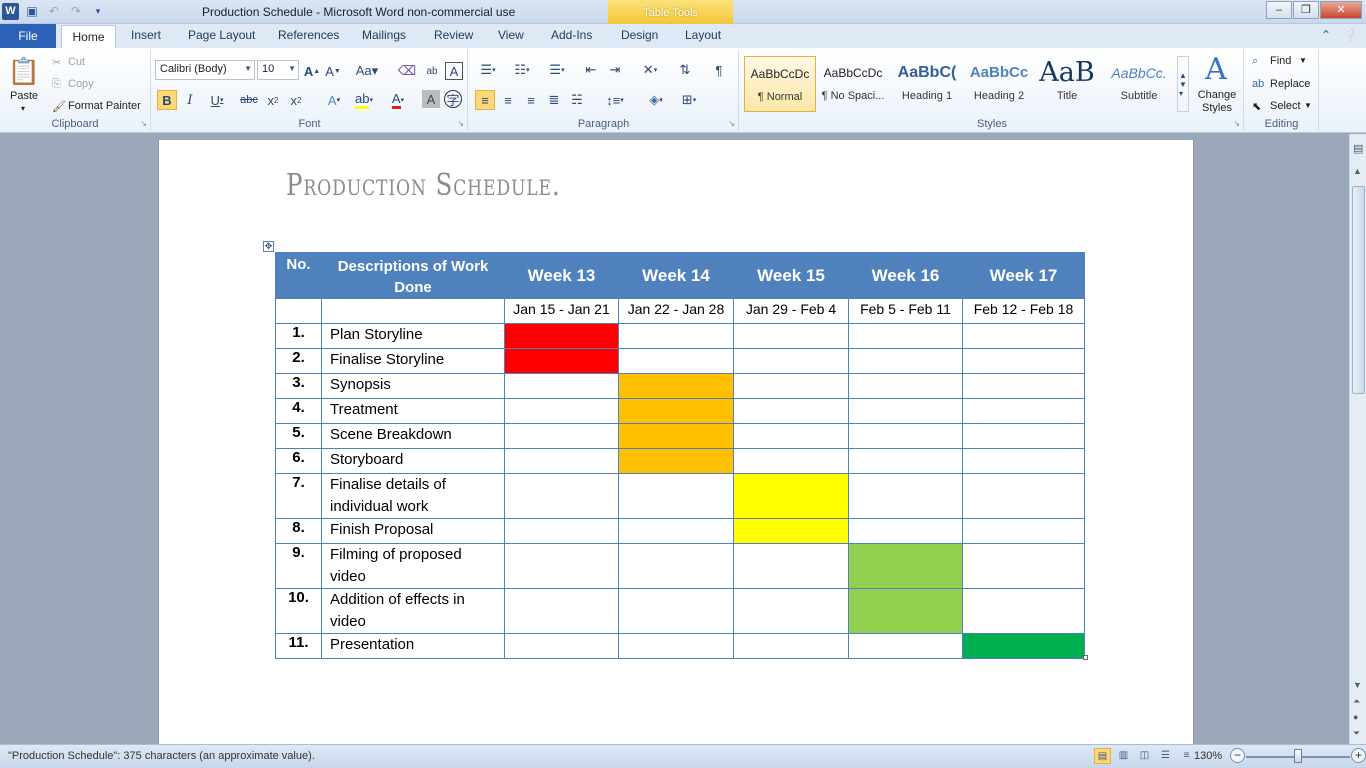  Describe the element at coordinates (927, 84) in the screenshot. I see `style-heading-1: AaBbC( Heading 1` at that location.